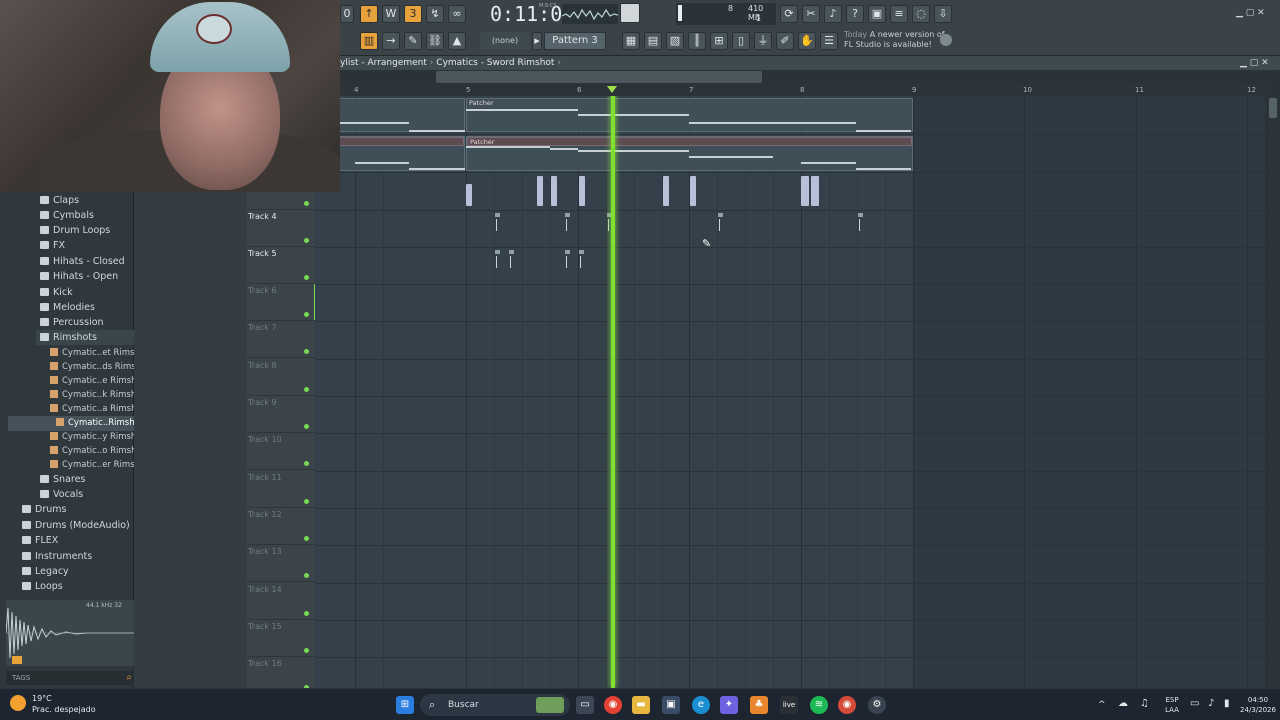 Image resolution: width=1280 pixels, height=720 pixels. I want to click on folder-instruments: Instruments, so click(57, 556).